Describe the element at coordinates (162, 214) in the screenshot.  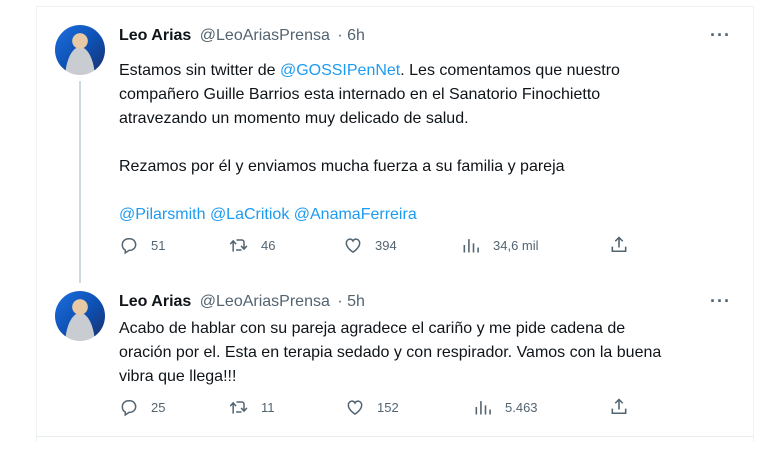
I see `mention-link: @Pilarsmith` at that location.